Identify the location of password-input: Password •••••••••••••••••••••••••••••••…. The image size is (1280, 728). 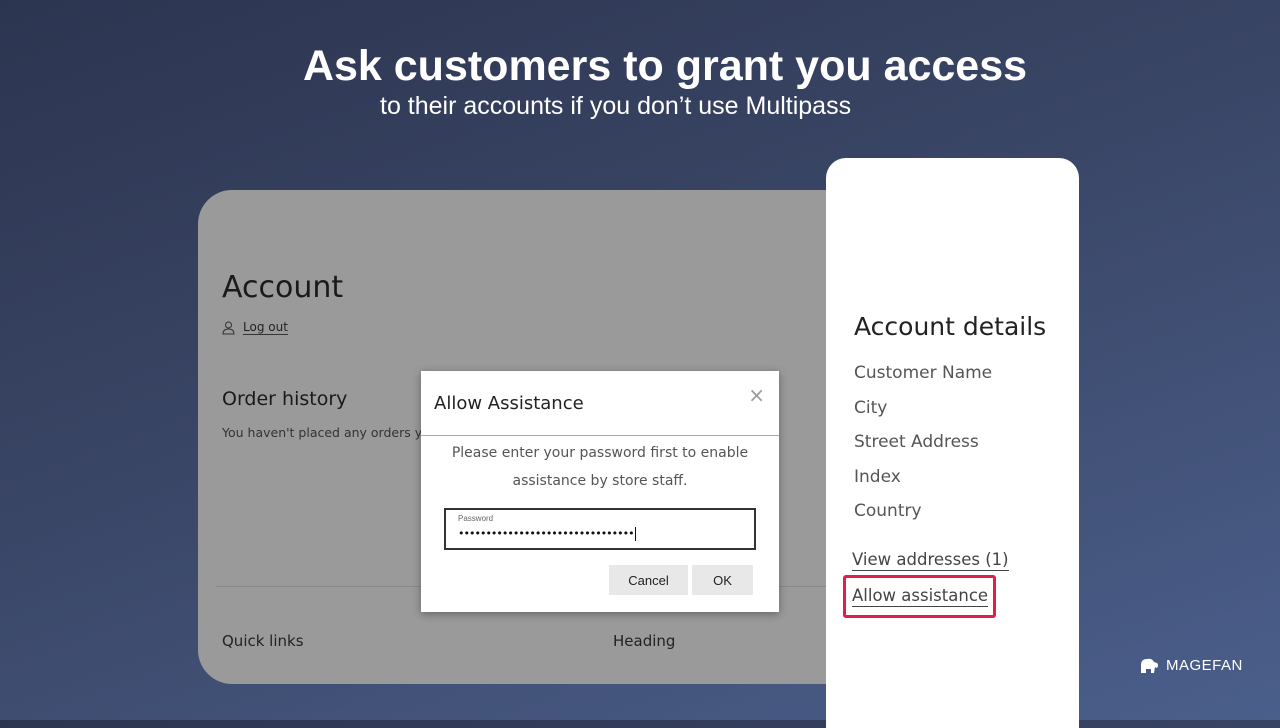
(600, 529).